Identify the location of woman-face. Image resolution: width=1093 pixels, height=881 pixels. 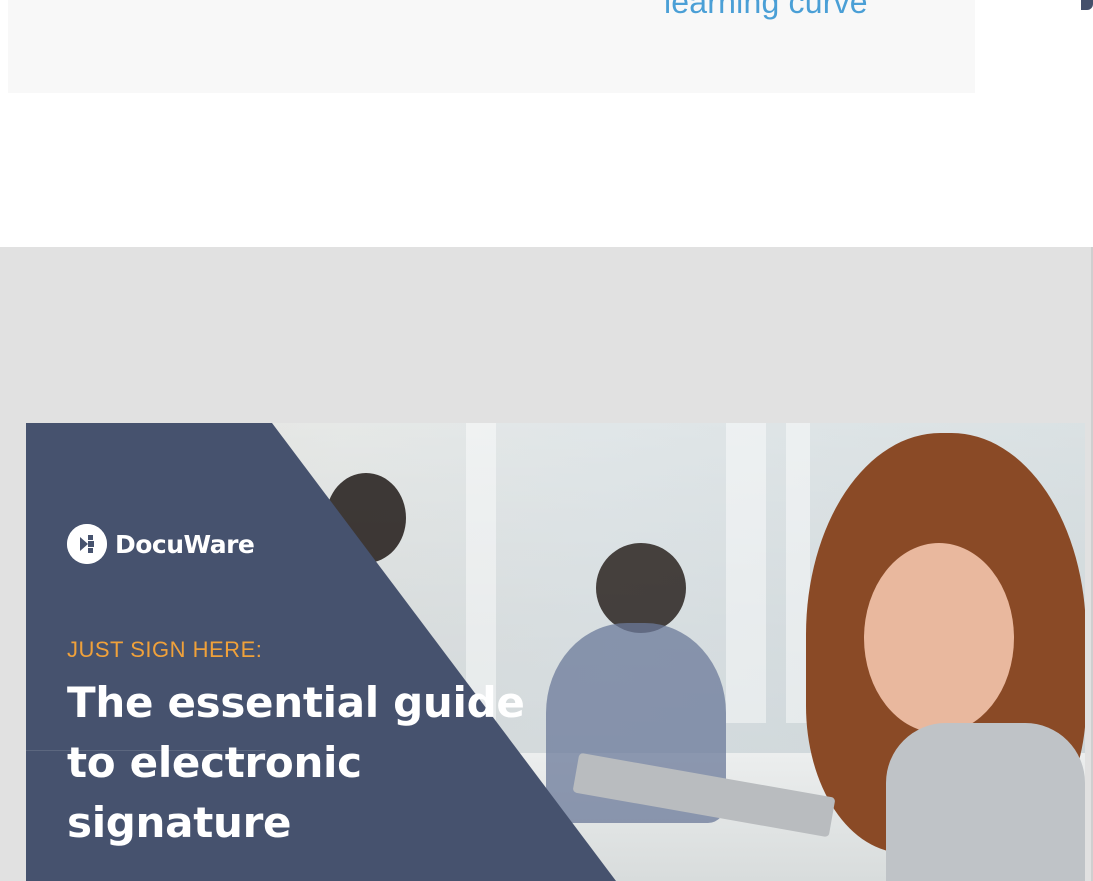
(939, 638).